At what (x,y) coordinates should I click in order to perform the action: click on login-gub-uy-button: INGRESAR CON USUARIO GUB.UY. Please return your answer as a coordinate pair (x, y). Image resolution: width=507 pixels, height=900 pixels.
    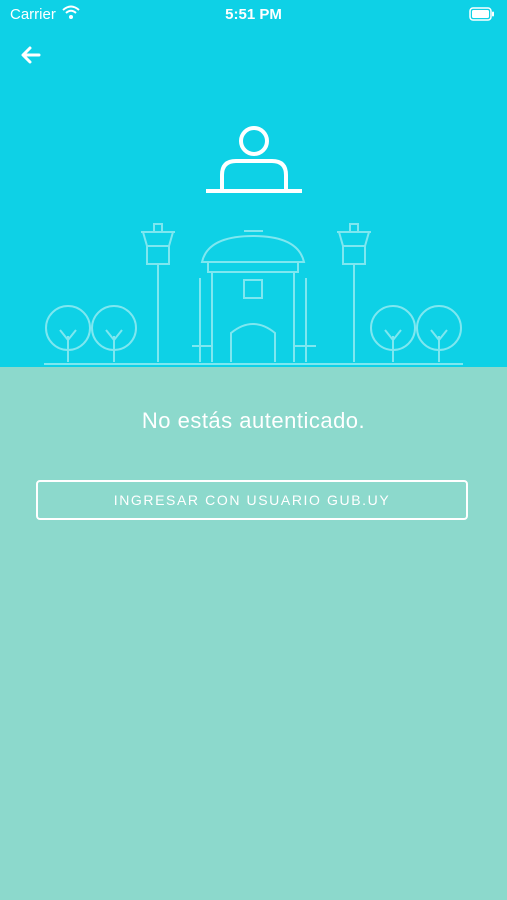
    Looking at the image, I should click on (252, 500).